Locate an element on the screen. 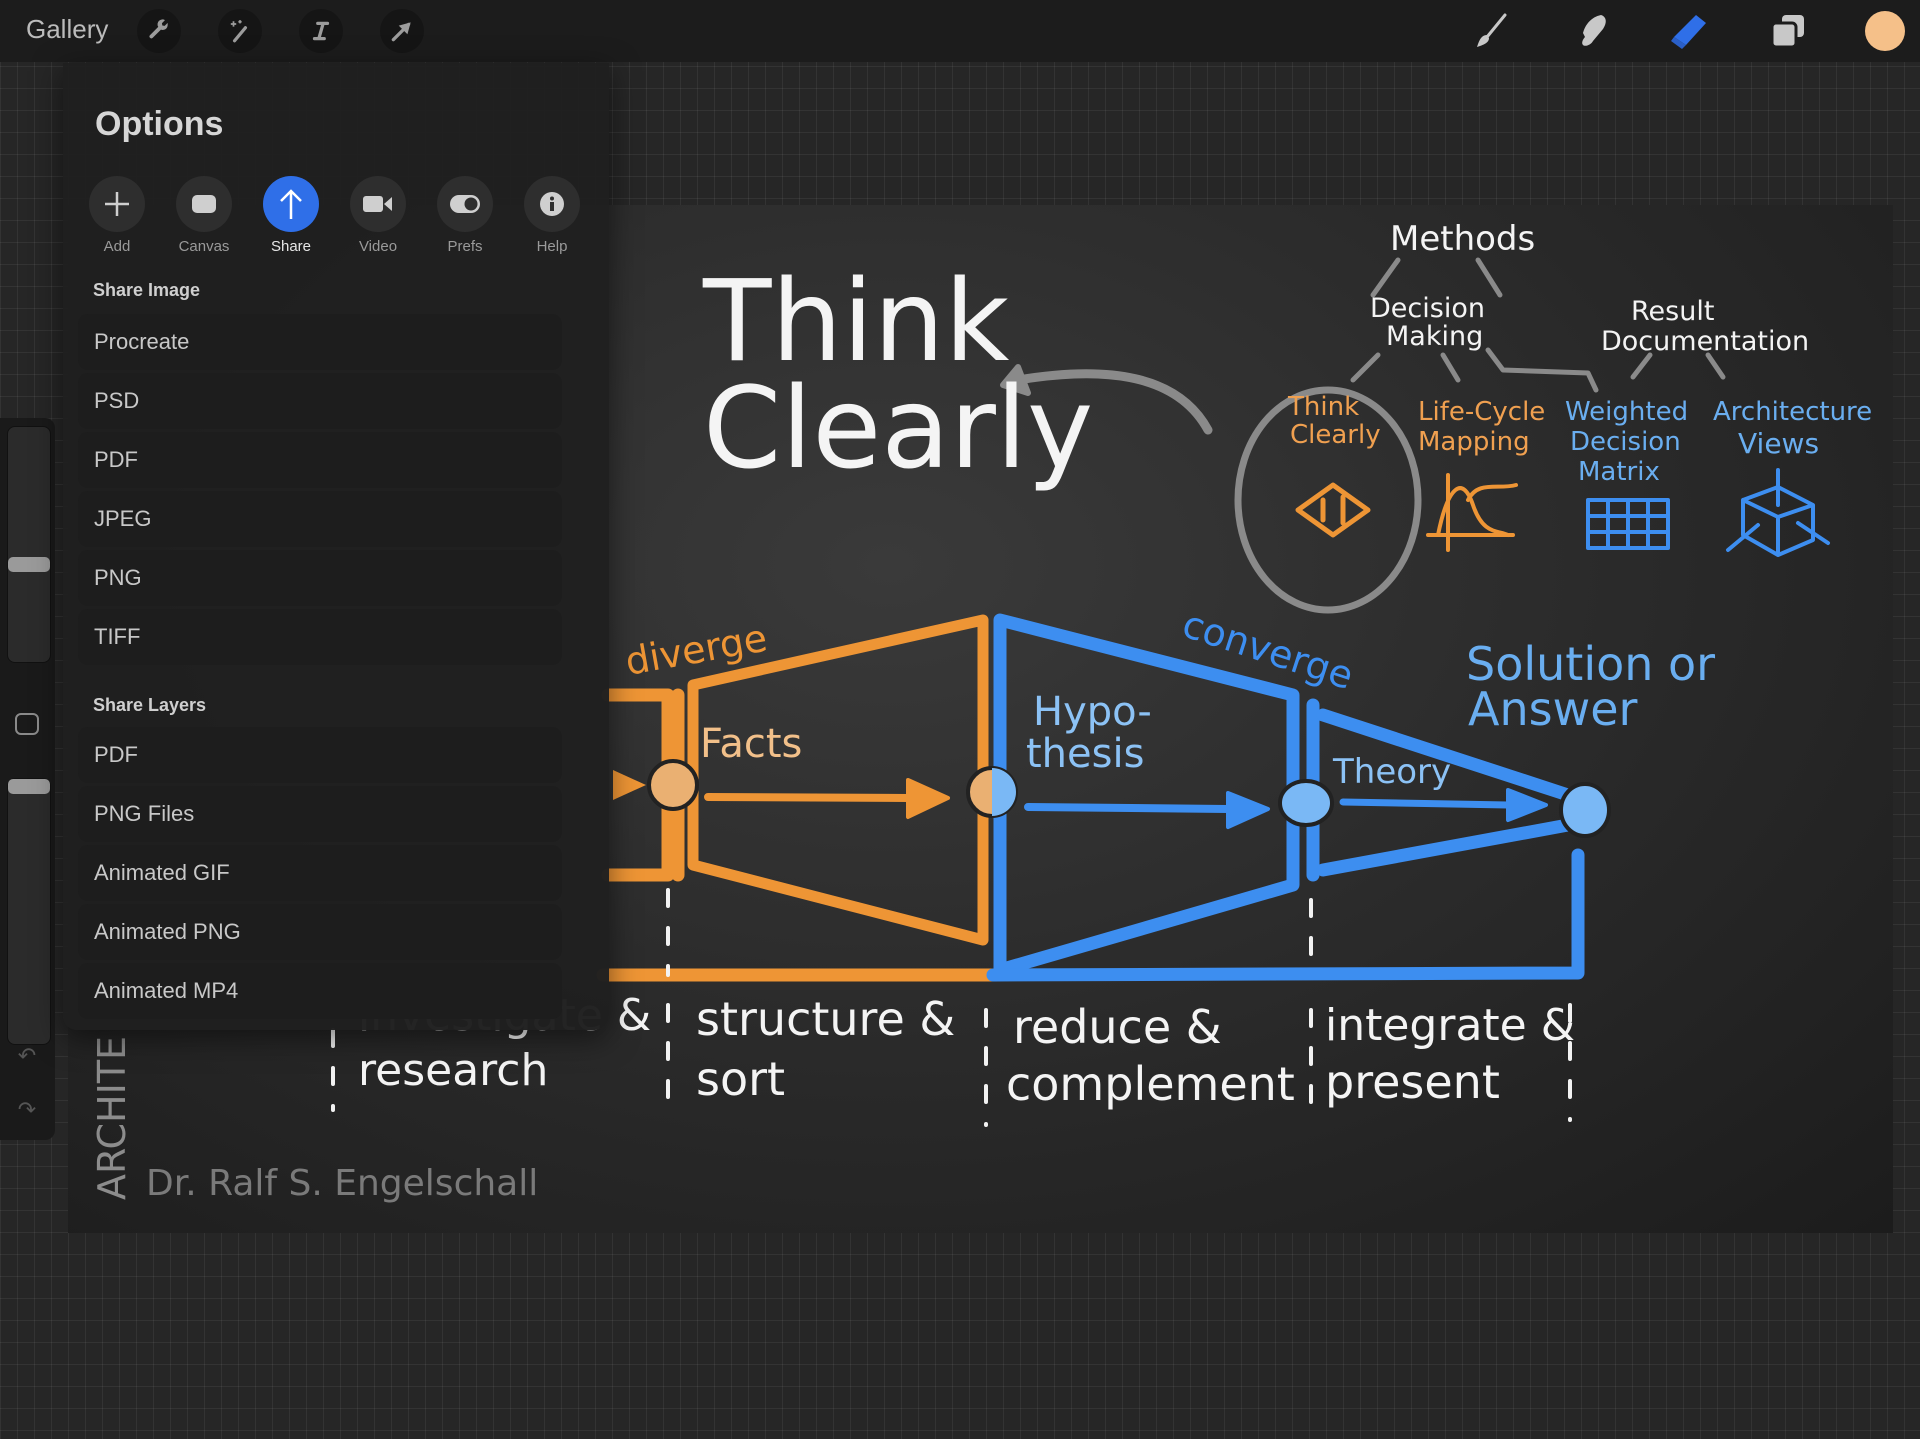 This screenshot has height=1439, width=1920. share-layers-animated-gif: Animated GIF is located at coordinates (320, 873).